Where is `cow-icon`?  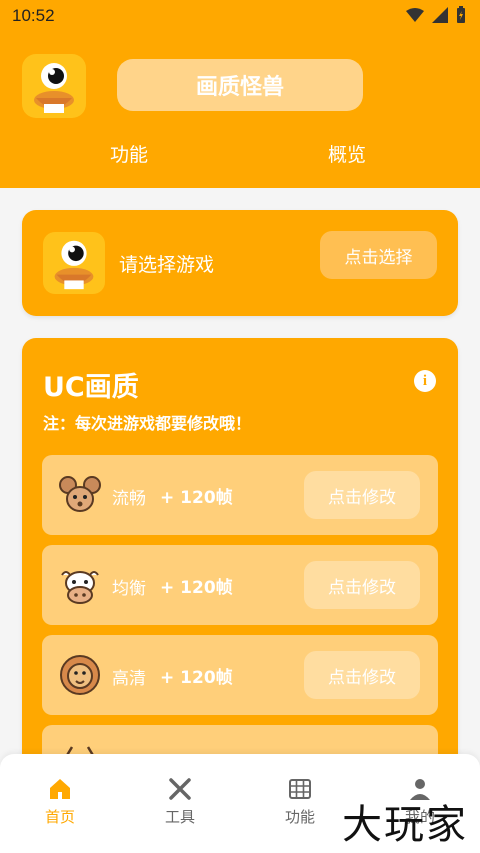
cow-icon is located at coordinates (80, 587).